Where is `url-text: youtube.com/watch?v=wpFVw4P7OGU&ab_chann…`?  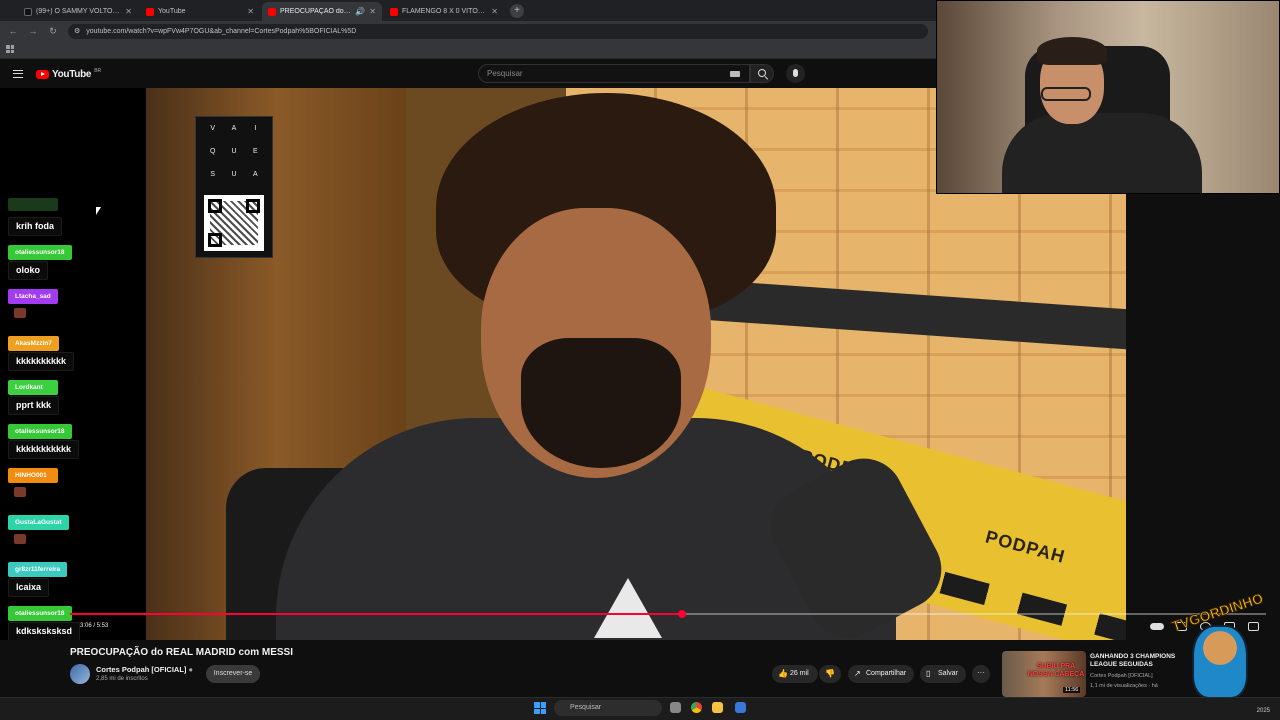
url-text: youtube.com/watch?v=wpFVw4P7OGU&ab_chann… is located at coordinates (221, 31).